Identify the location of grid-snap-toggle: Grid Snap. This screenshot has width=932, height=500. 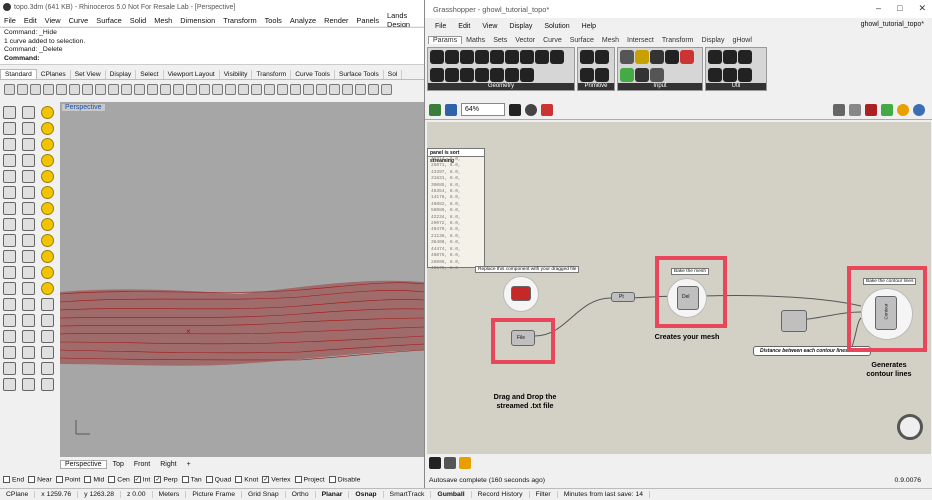
(264, 494).